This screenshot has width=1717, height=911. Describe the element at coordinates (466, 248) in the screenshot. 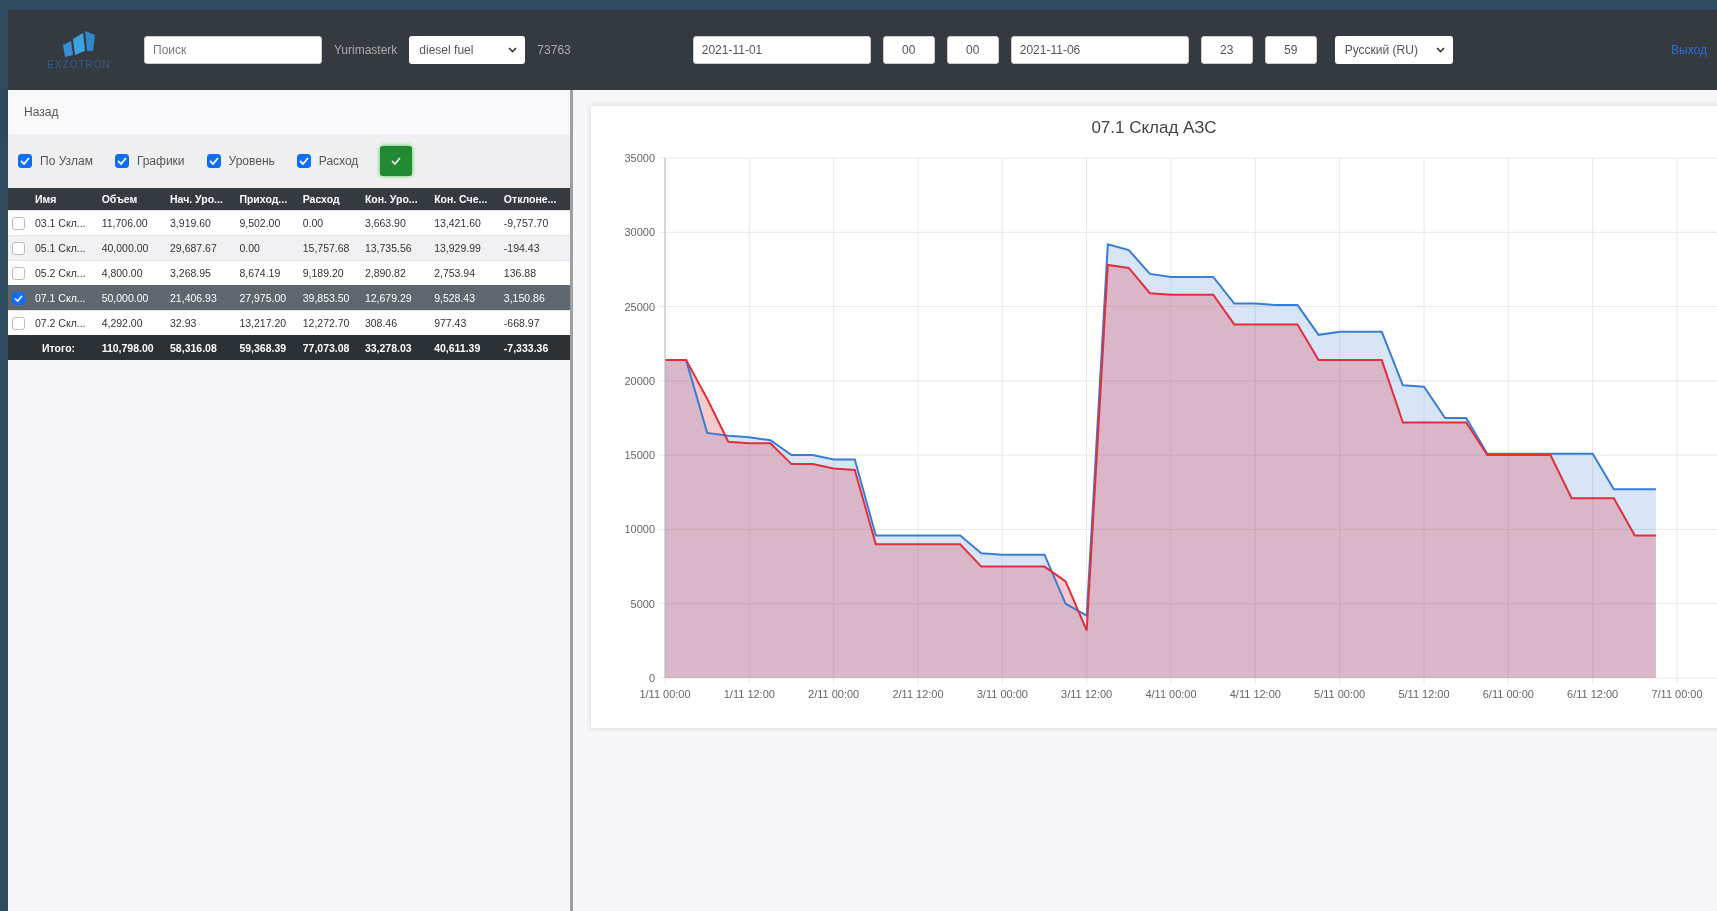

I see `table-cell: 13,929.99` at that location.